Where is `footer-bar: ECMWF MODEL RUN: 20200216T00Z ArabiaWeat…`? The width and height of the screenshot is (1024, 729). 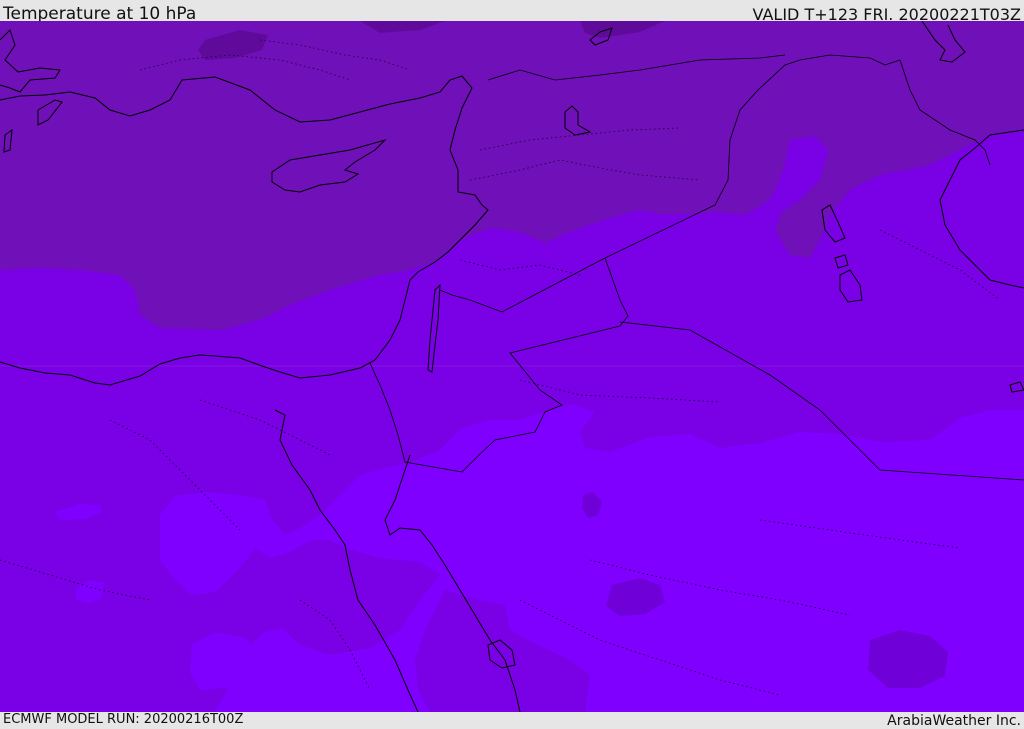
footer-bar: ECMWF MODEL RUN: 20200216T00Z ArabiaWeat… is located at coordinates (512, 720).